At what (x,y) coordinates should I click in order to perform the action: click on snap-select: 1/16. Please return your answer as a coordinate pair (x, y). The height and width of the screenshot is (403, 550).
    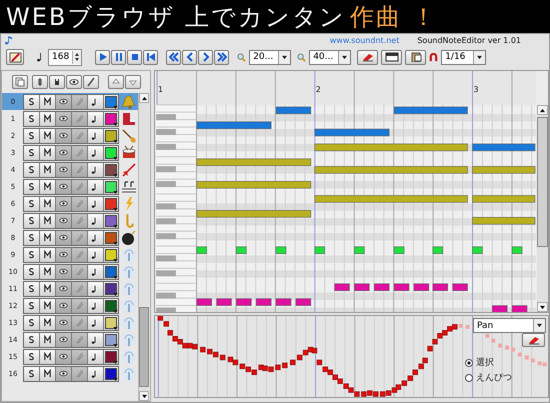
    Looking at the image, I should click on (463, 57).